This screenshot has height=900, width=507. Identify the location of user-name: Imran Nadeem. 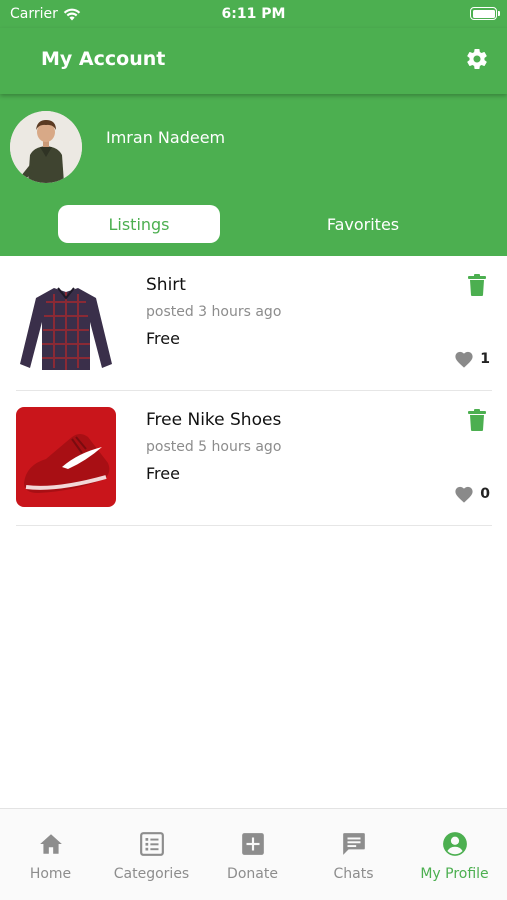
(166, 137).